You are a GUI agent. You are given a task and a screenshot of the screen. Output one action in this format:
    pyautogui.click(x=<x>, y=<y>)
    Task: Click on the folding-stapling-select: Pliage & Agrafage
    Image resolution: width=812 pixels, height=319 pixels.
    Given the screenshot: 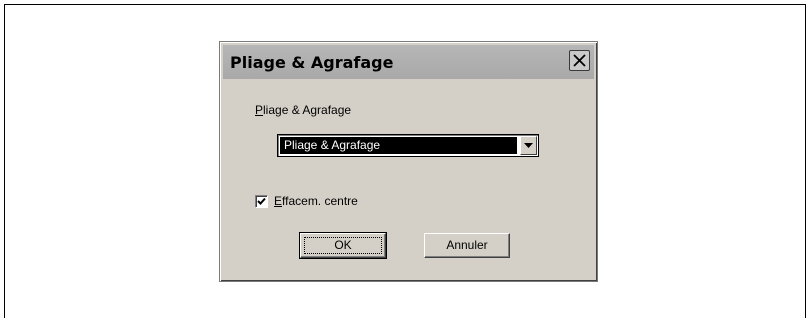 What is the action you would take?
    pyautogui.click(x=408, y=145)
    